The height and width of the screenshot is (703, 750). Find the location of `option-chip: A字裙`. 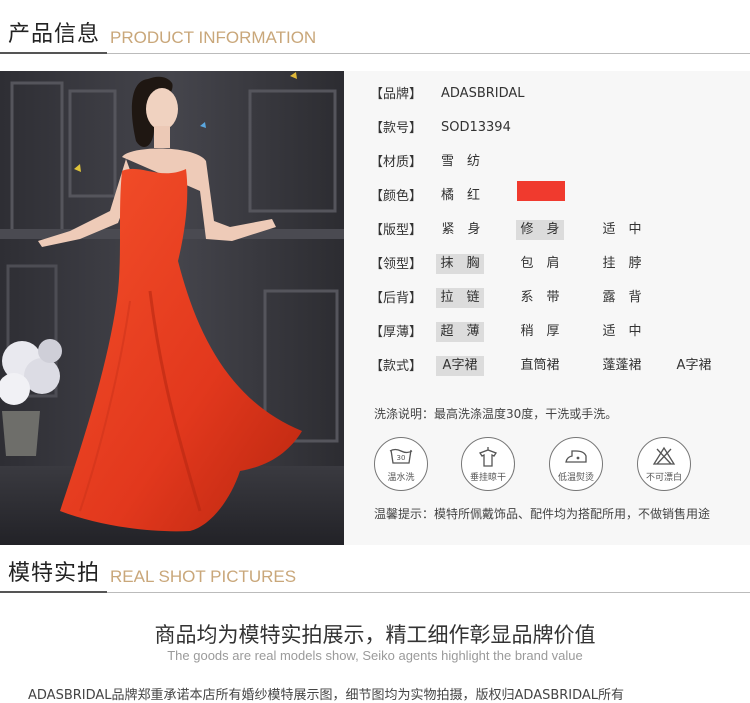

option-chip: A字裙 is located at coordinates (694, 365).